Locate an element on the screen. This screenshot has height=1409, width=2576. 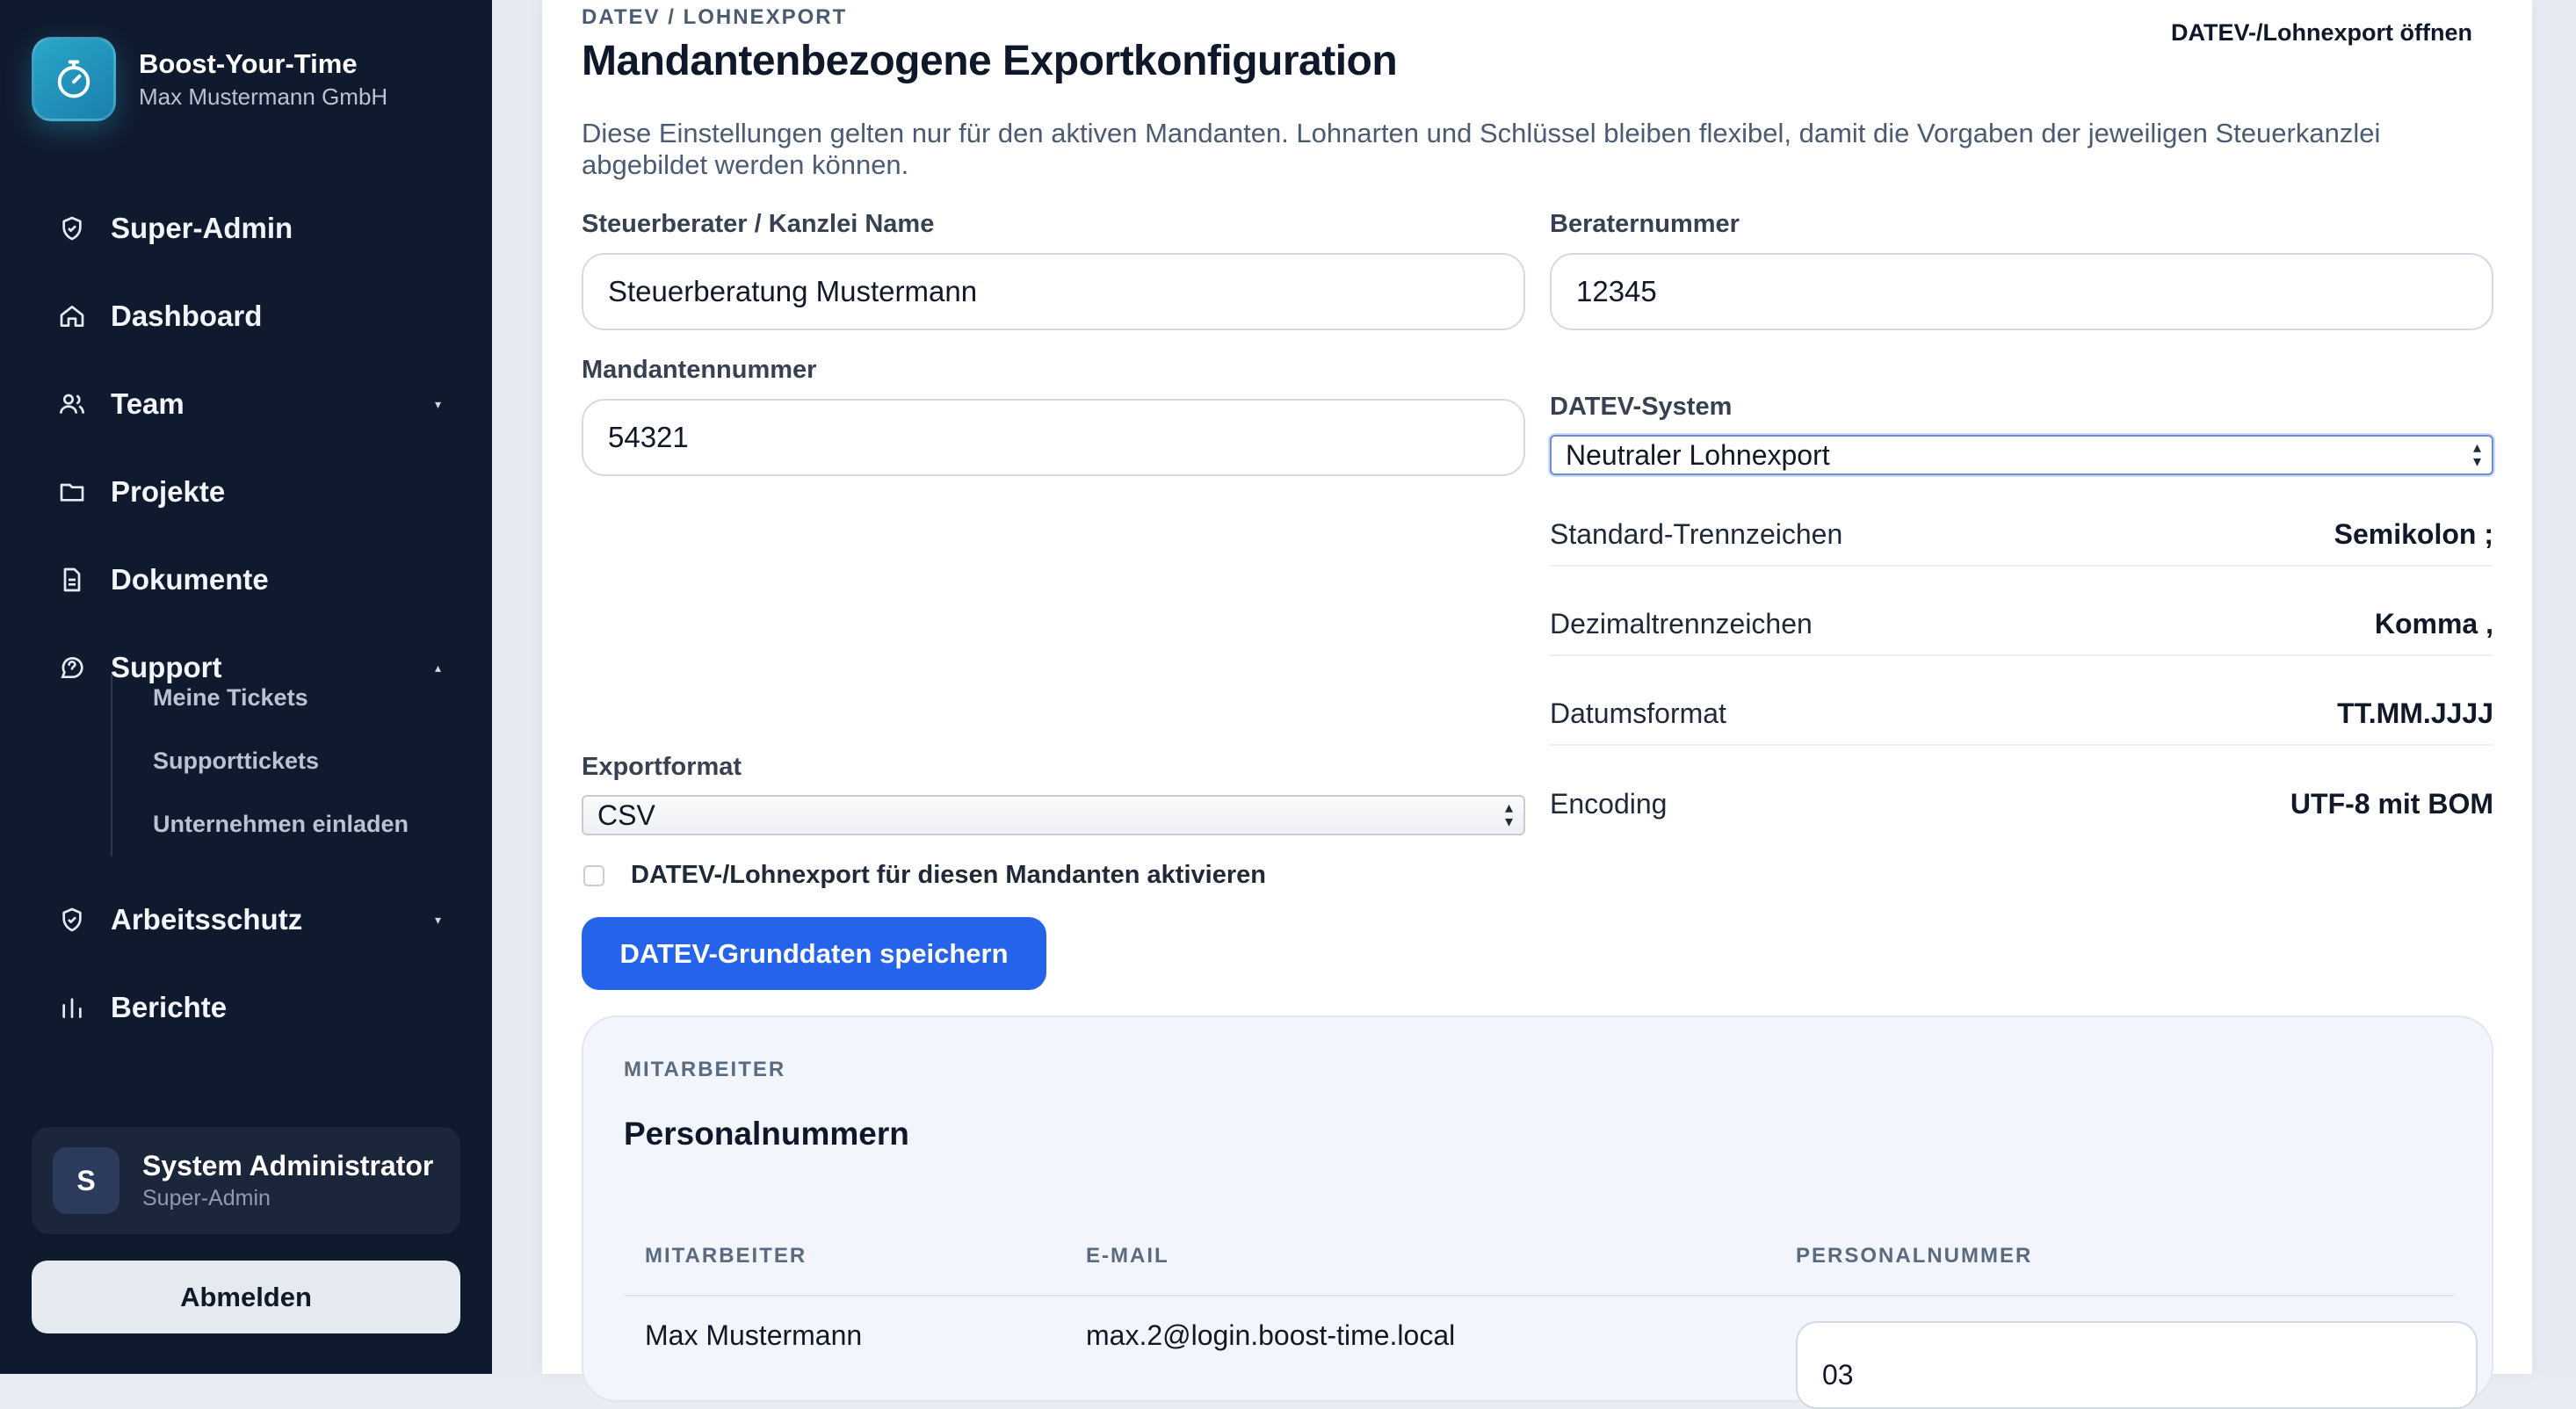
sidebar-item-label: Dokumente is located at coordinates (190, 579).